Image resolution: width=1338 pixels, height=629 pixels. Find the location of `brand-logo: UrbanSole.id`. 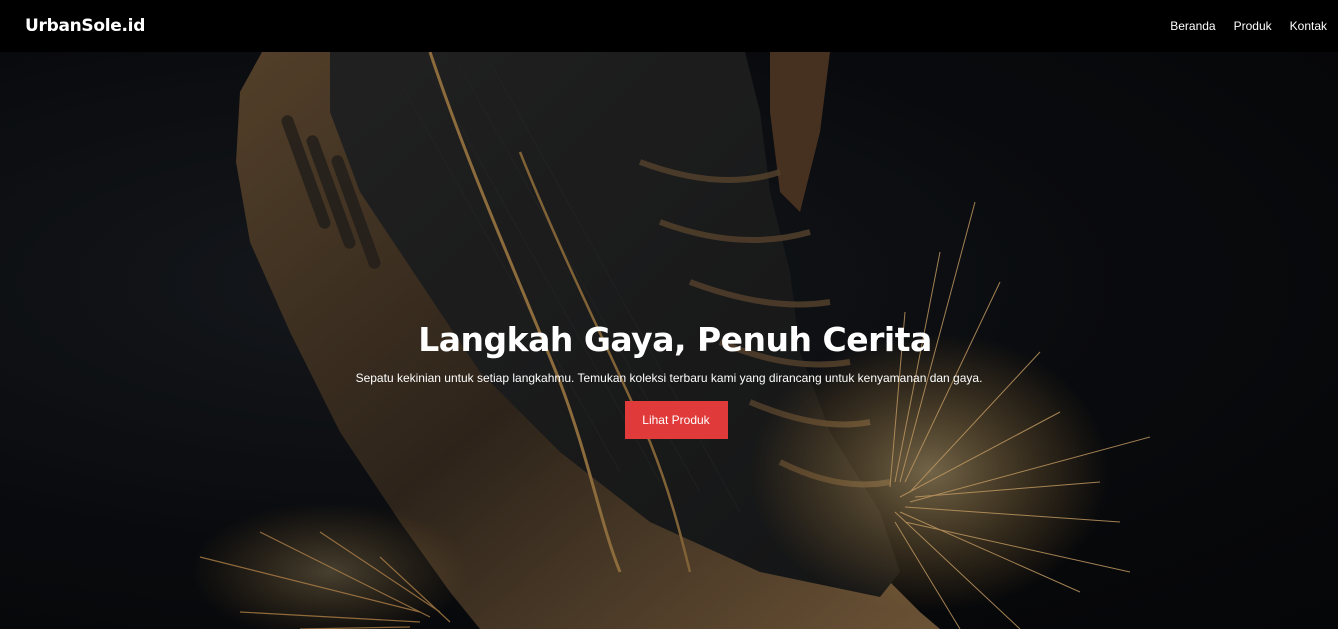

brand-logo: UrbanSole.id is located at coordinates (85, 26).